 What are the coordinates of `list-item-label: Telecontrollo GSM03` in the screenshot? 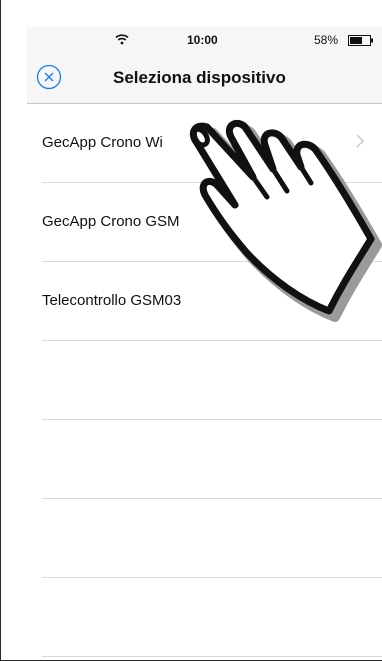 It's located at (112, 300).